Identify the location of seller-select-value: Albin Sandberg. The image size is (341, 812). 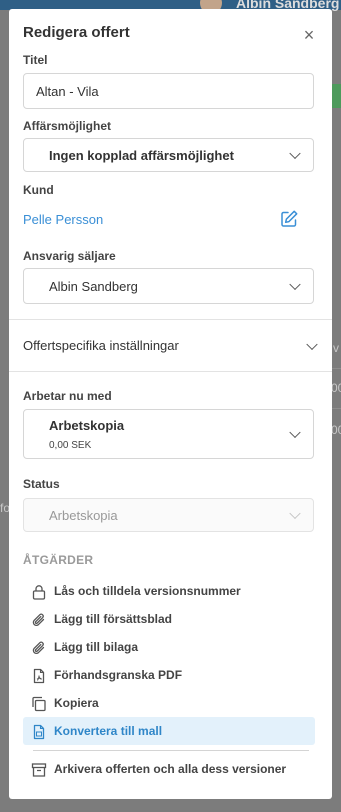
(93, 286).